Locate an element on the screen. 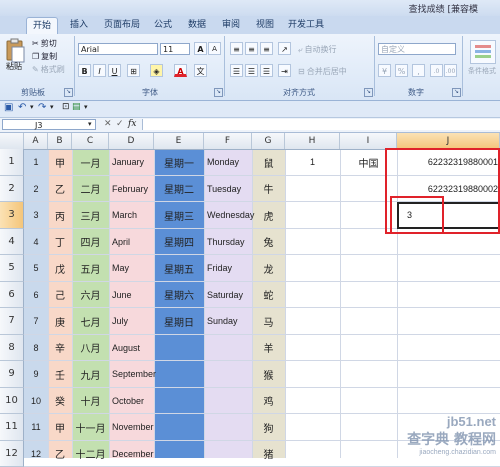  tab-page-layout: 页面布局 is located at coordinates (122, 25).